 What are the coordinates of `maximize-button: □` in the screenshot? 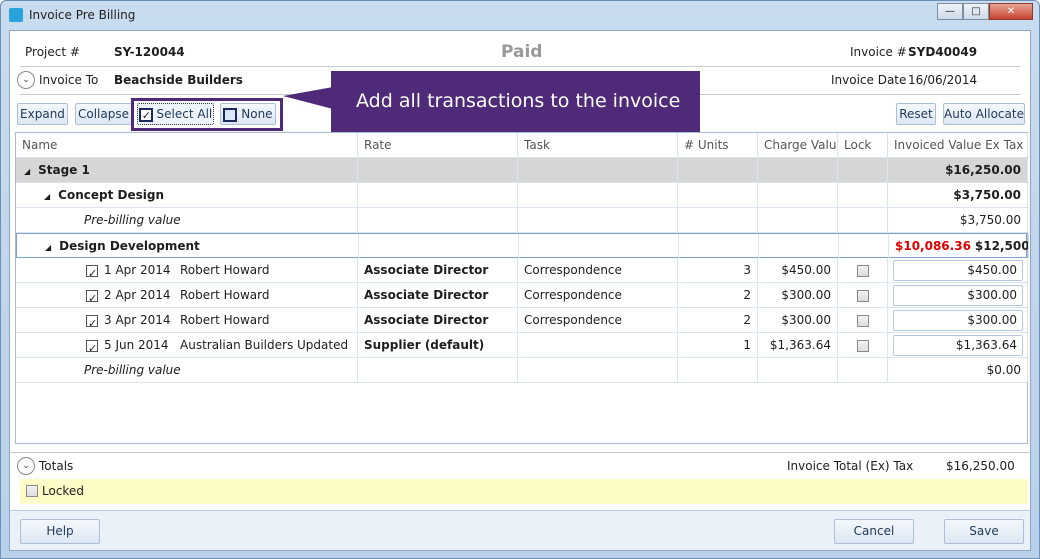 It's located at (976, 11).